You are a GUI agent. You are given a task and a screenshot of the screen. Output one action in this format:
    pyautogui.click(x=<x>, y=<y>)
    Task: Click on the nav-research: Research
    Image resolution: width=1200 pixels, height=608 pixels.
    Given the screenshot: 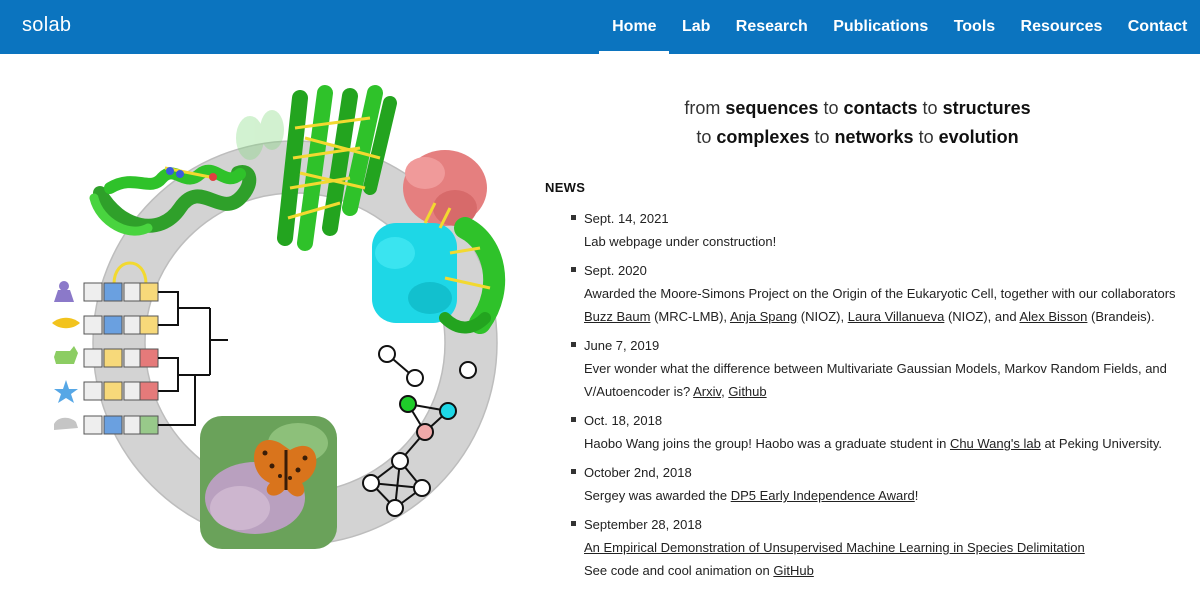 What is the action you would take?
    pyautogui.click(x=771, y=27)
    